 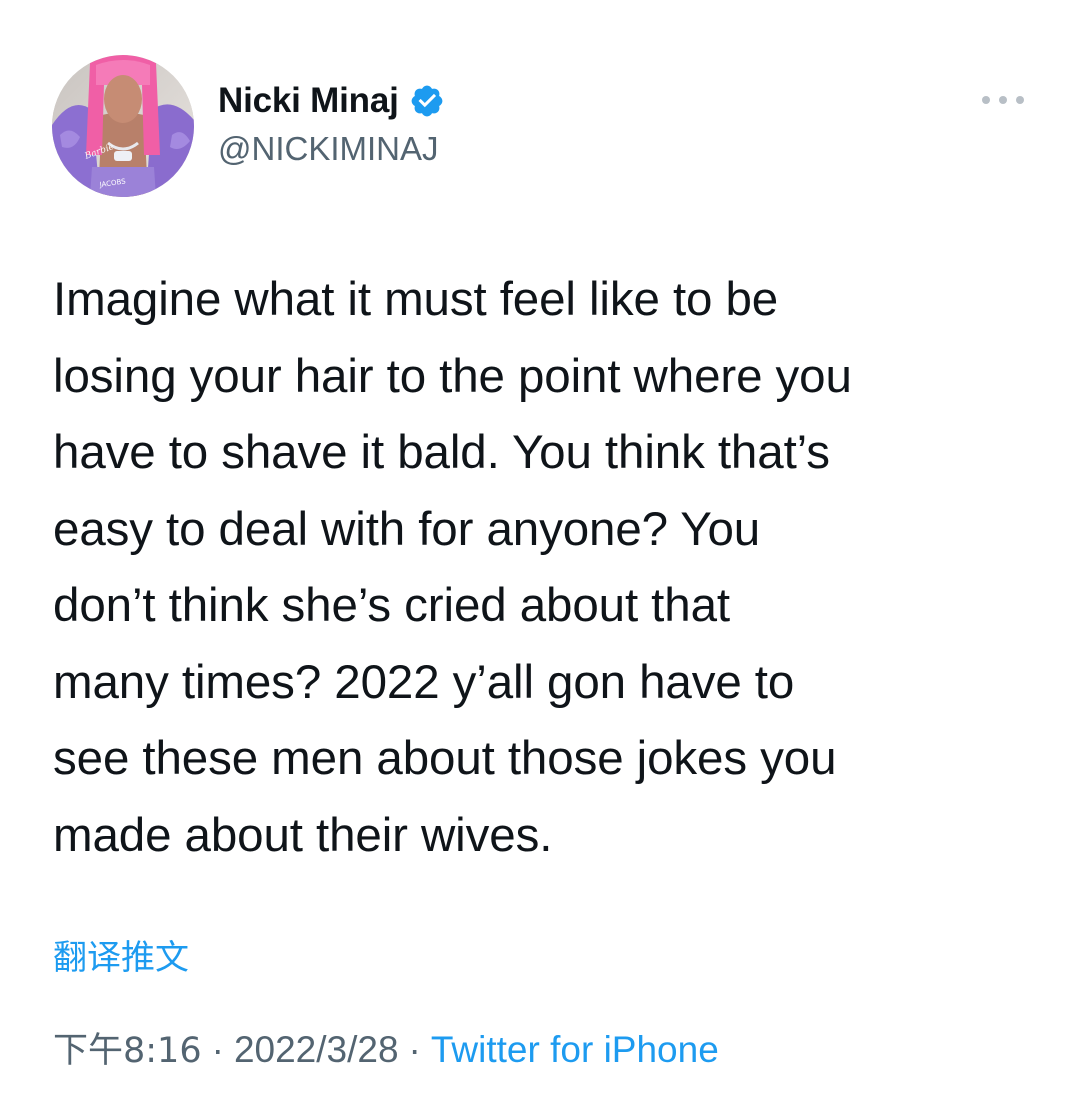 What do you see at coordinates (316, 1050) in the screenshot?
I see `tweet-date: 2022/3/28` at bounding box center [316, 1050].